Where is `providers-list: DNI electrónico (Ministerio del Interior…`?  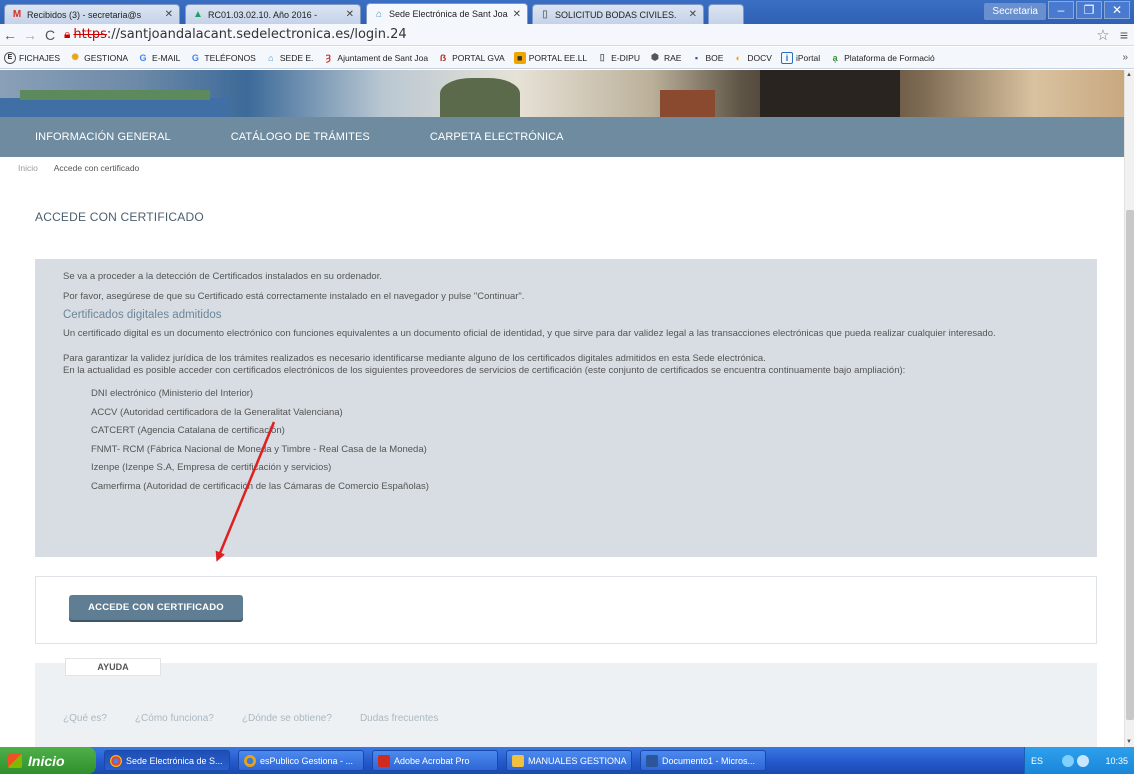
providers-list: DNI electrónico (Ministerio del Interior… is located at coordinates (580, 440).